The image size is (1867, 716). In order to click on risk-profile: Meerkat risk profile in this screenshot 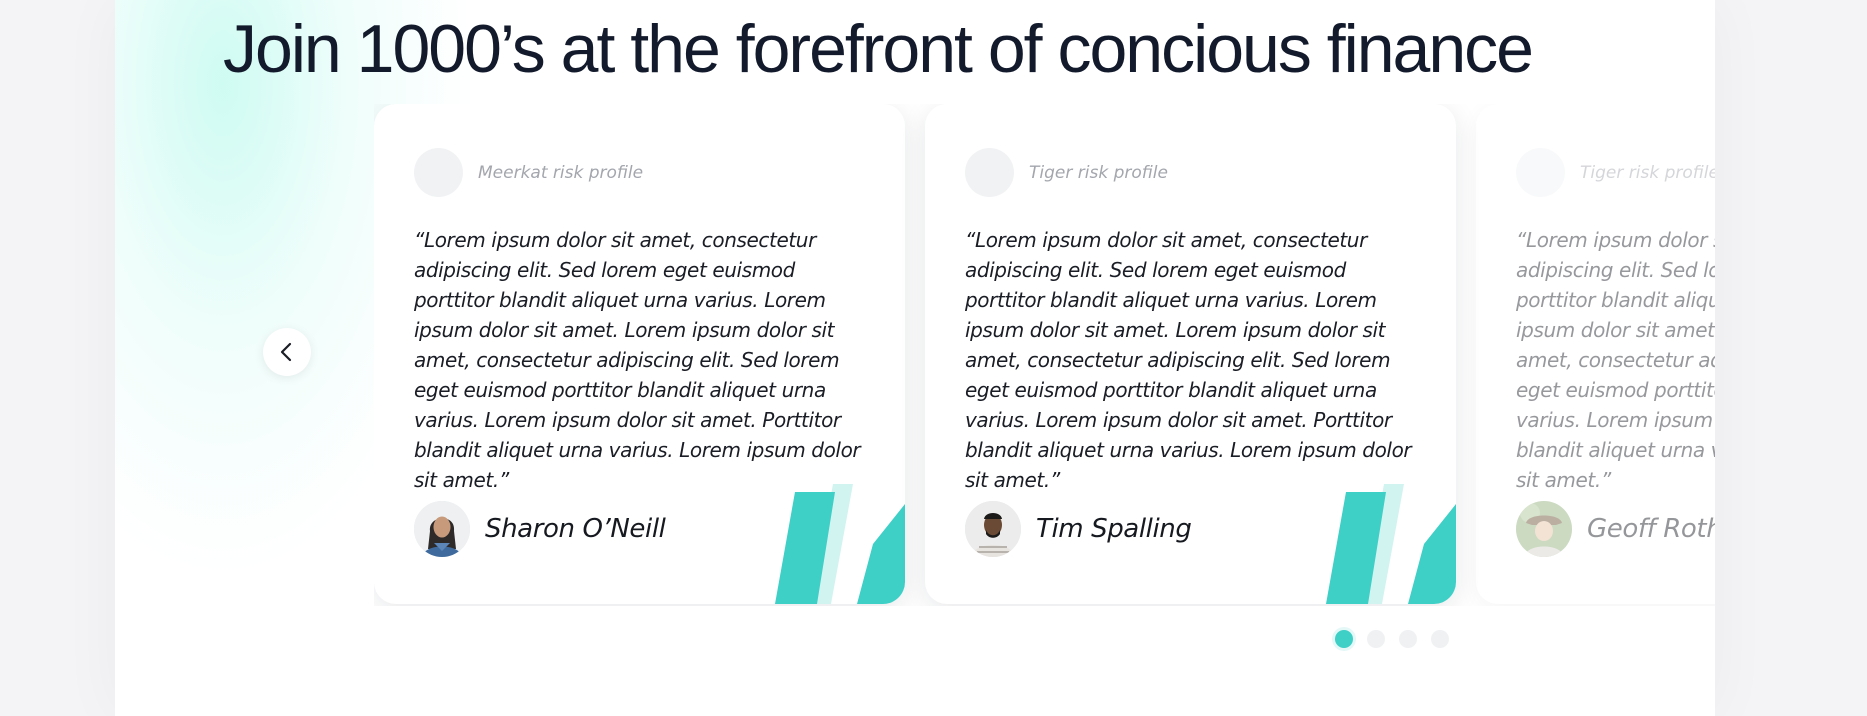, I will do `click(528, 172)`.